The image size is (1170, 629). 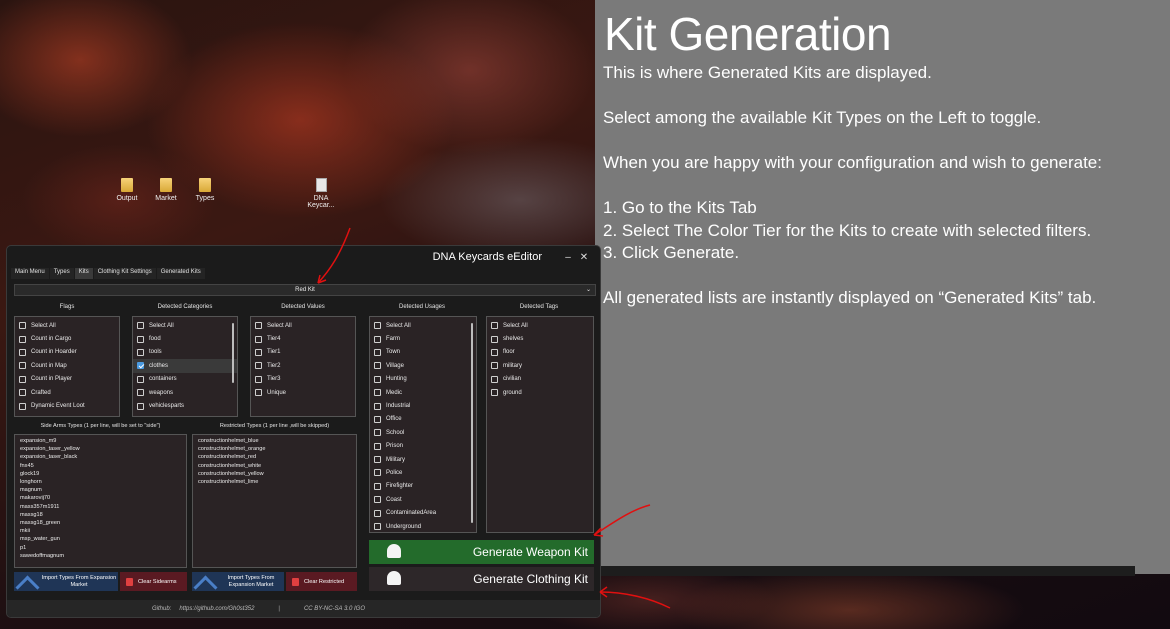 What do you see at coordinates (423, 432) in the screenshot?
I see `checkbox-row: School` at bounding box center [423, 432].